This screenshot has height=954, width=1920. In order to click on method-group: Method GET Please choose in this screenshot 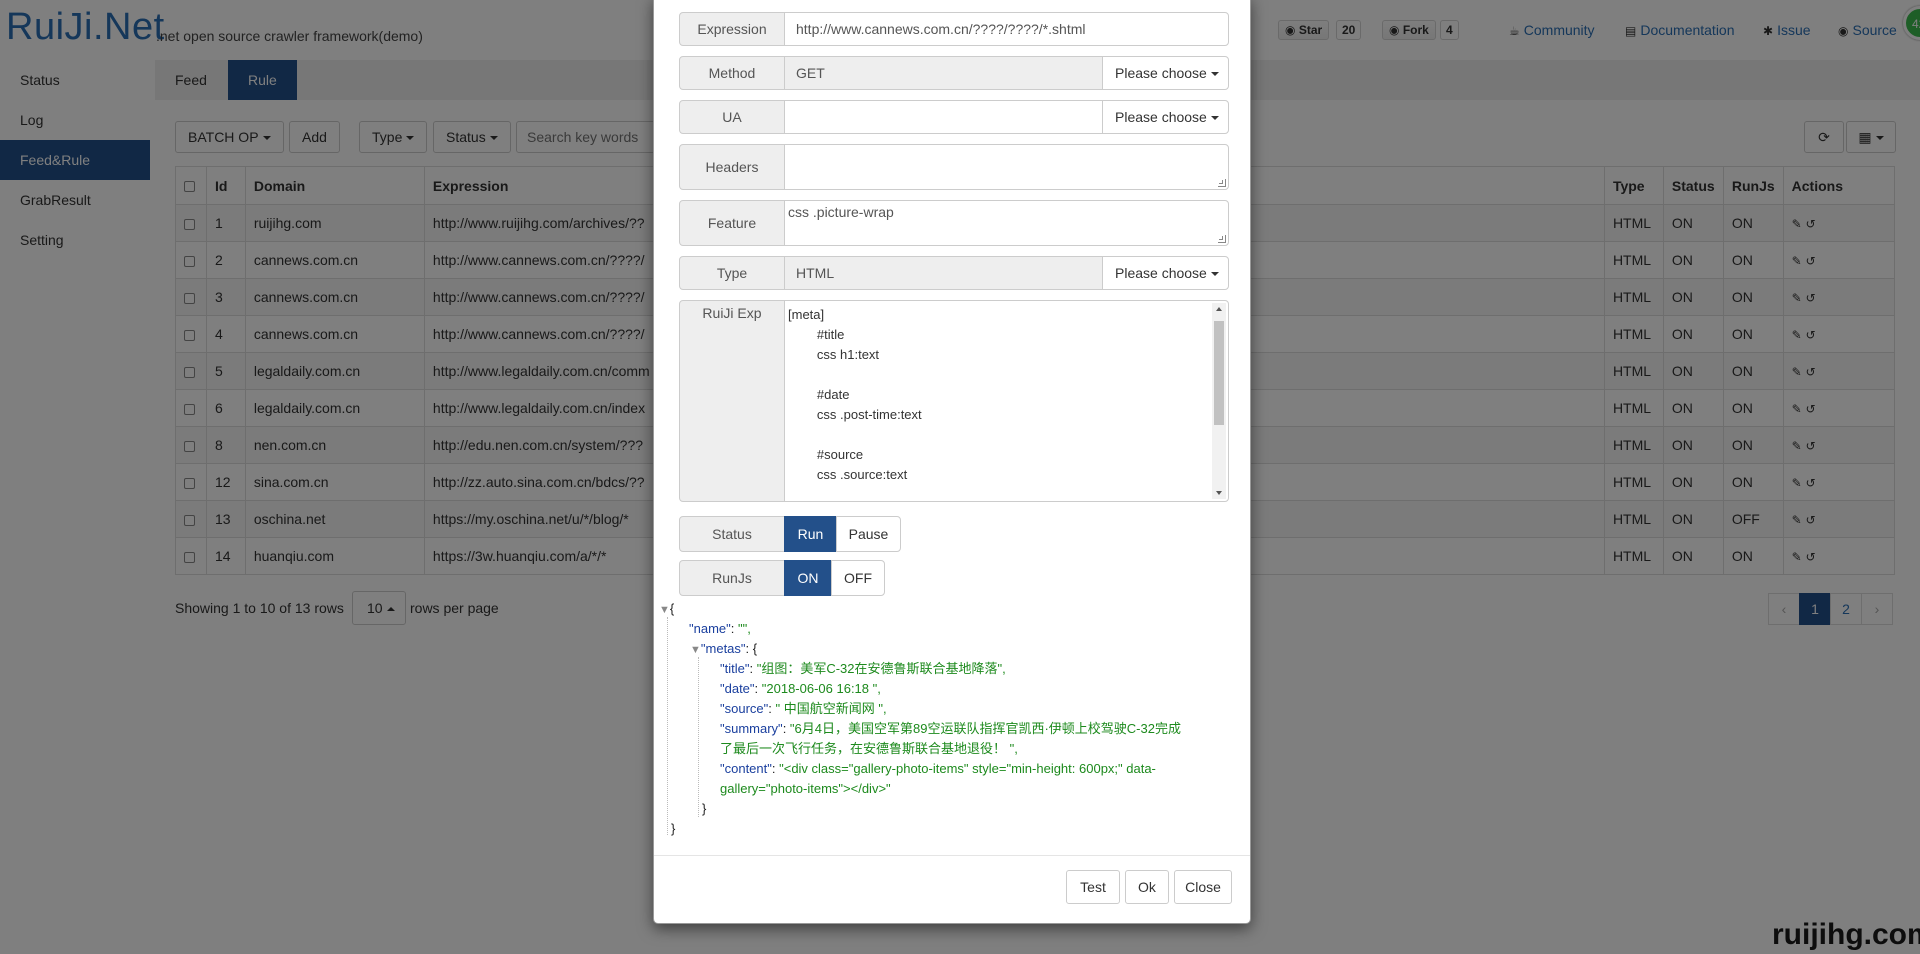, I will do `click(954, 73)`.